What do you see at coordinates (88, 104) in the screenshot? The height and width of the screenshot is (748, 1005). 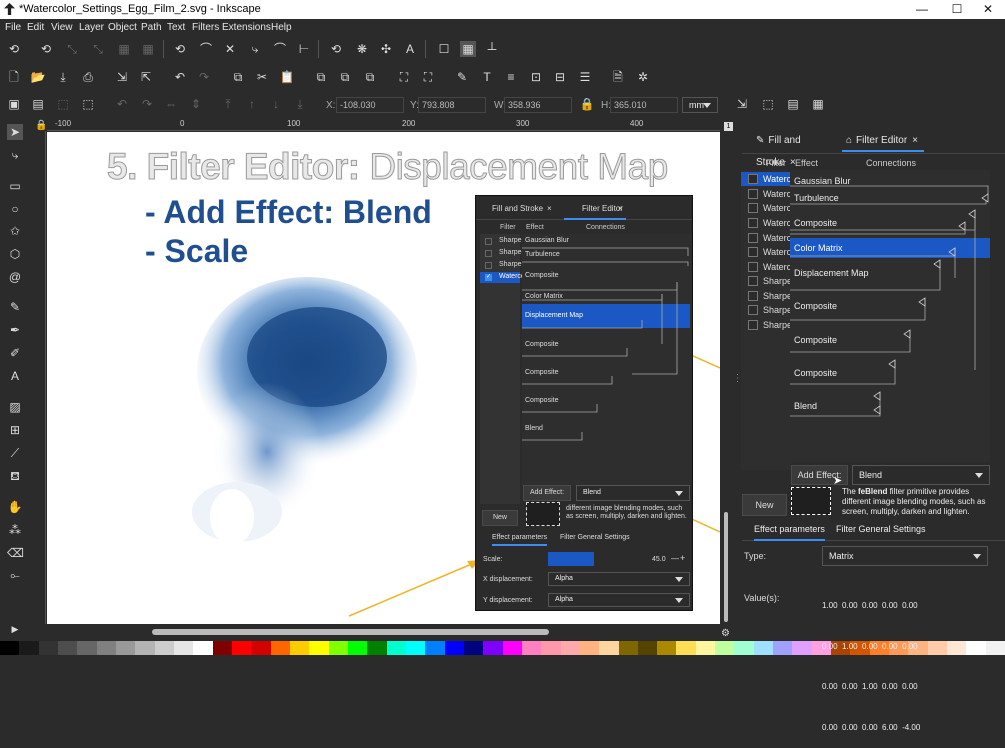 I see `rotate-ccw-icon: ⬚` at bounding box center [88, 104].